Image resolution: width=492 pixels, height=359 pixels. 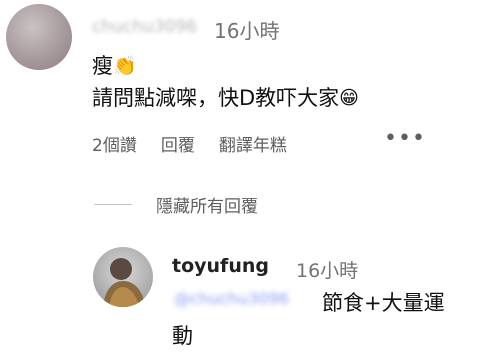 I want to click on reply-text-line-2: 動, so click(x=182, y=336).